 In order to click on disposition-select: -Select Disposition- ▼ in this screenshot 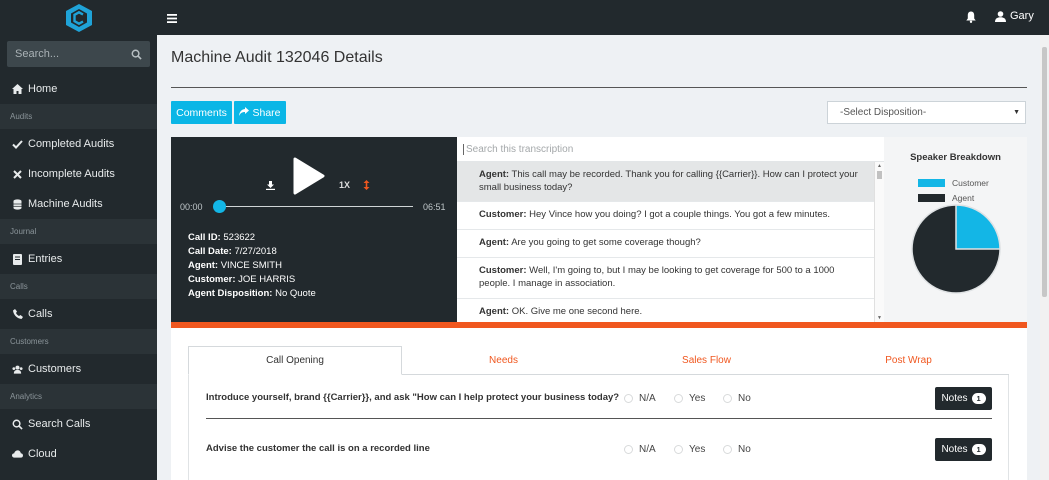, I will do `click(926, 112)`.